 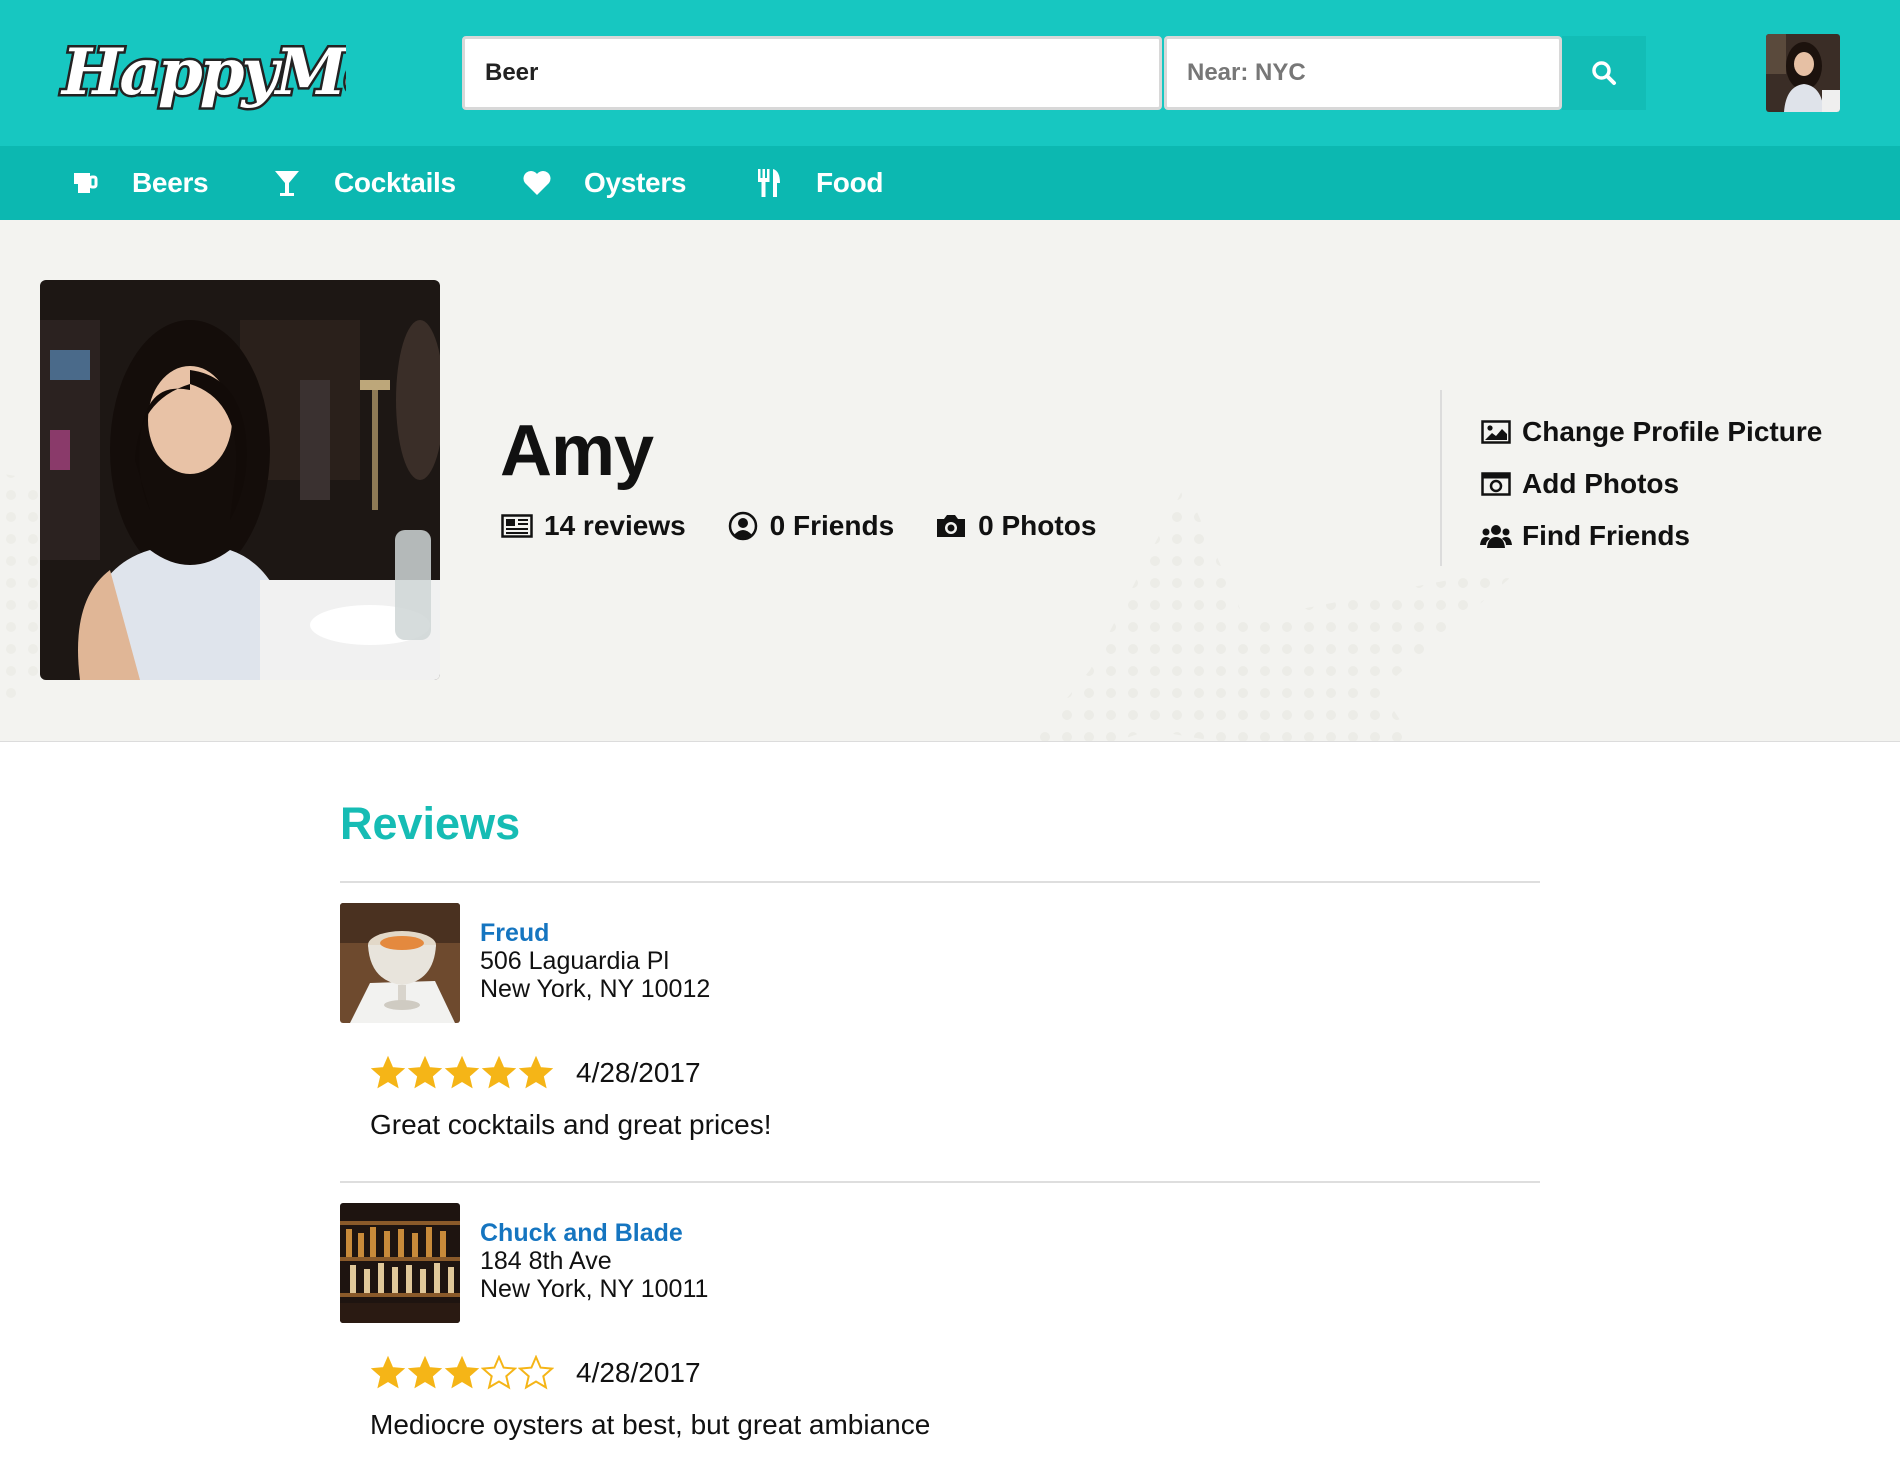 I want to click on friends-count-label: 0 Friends, so click(x=832, y=525).